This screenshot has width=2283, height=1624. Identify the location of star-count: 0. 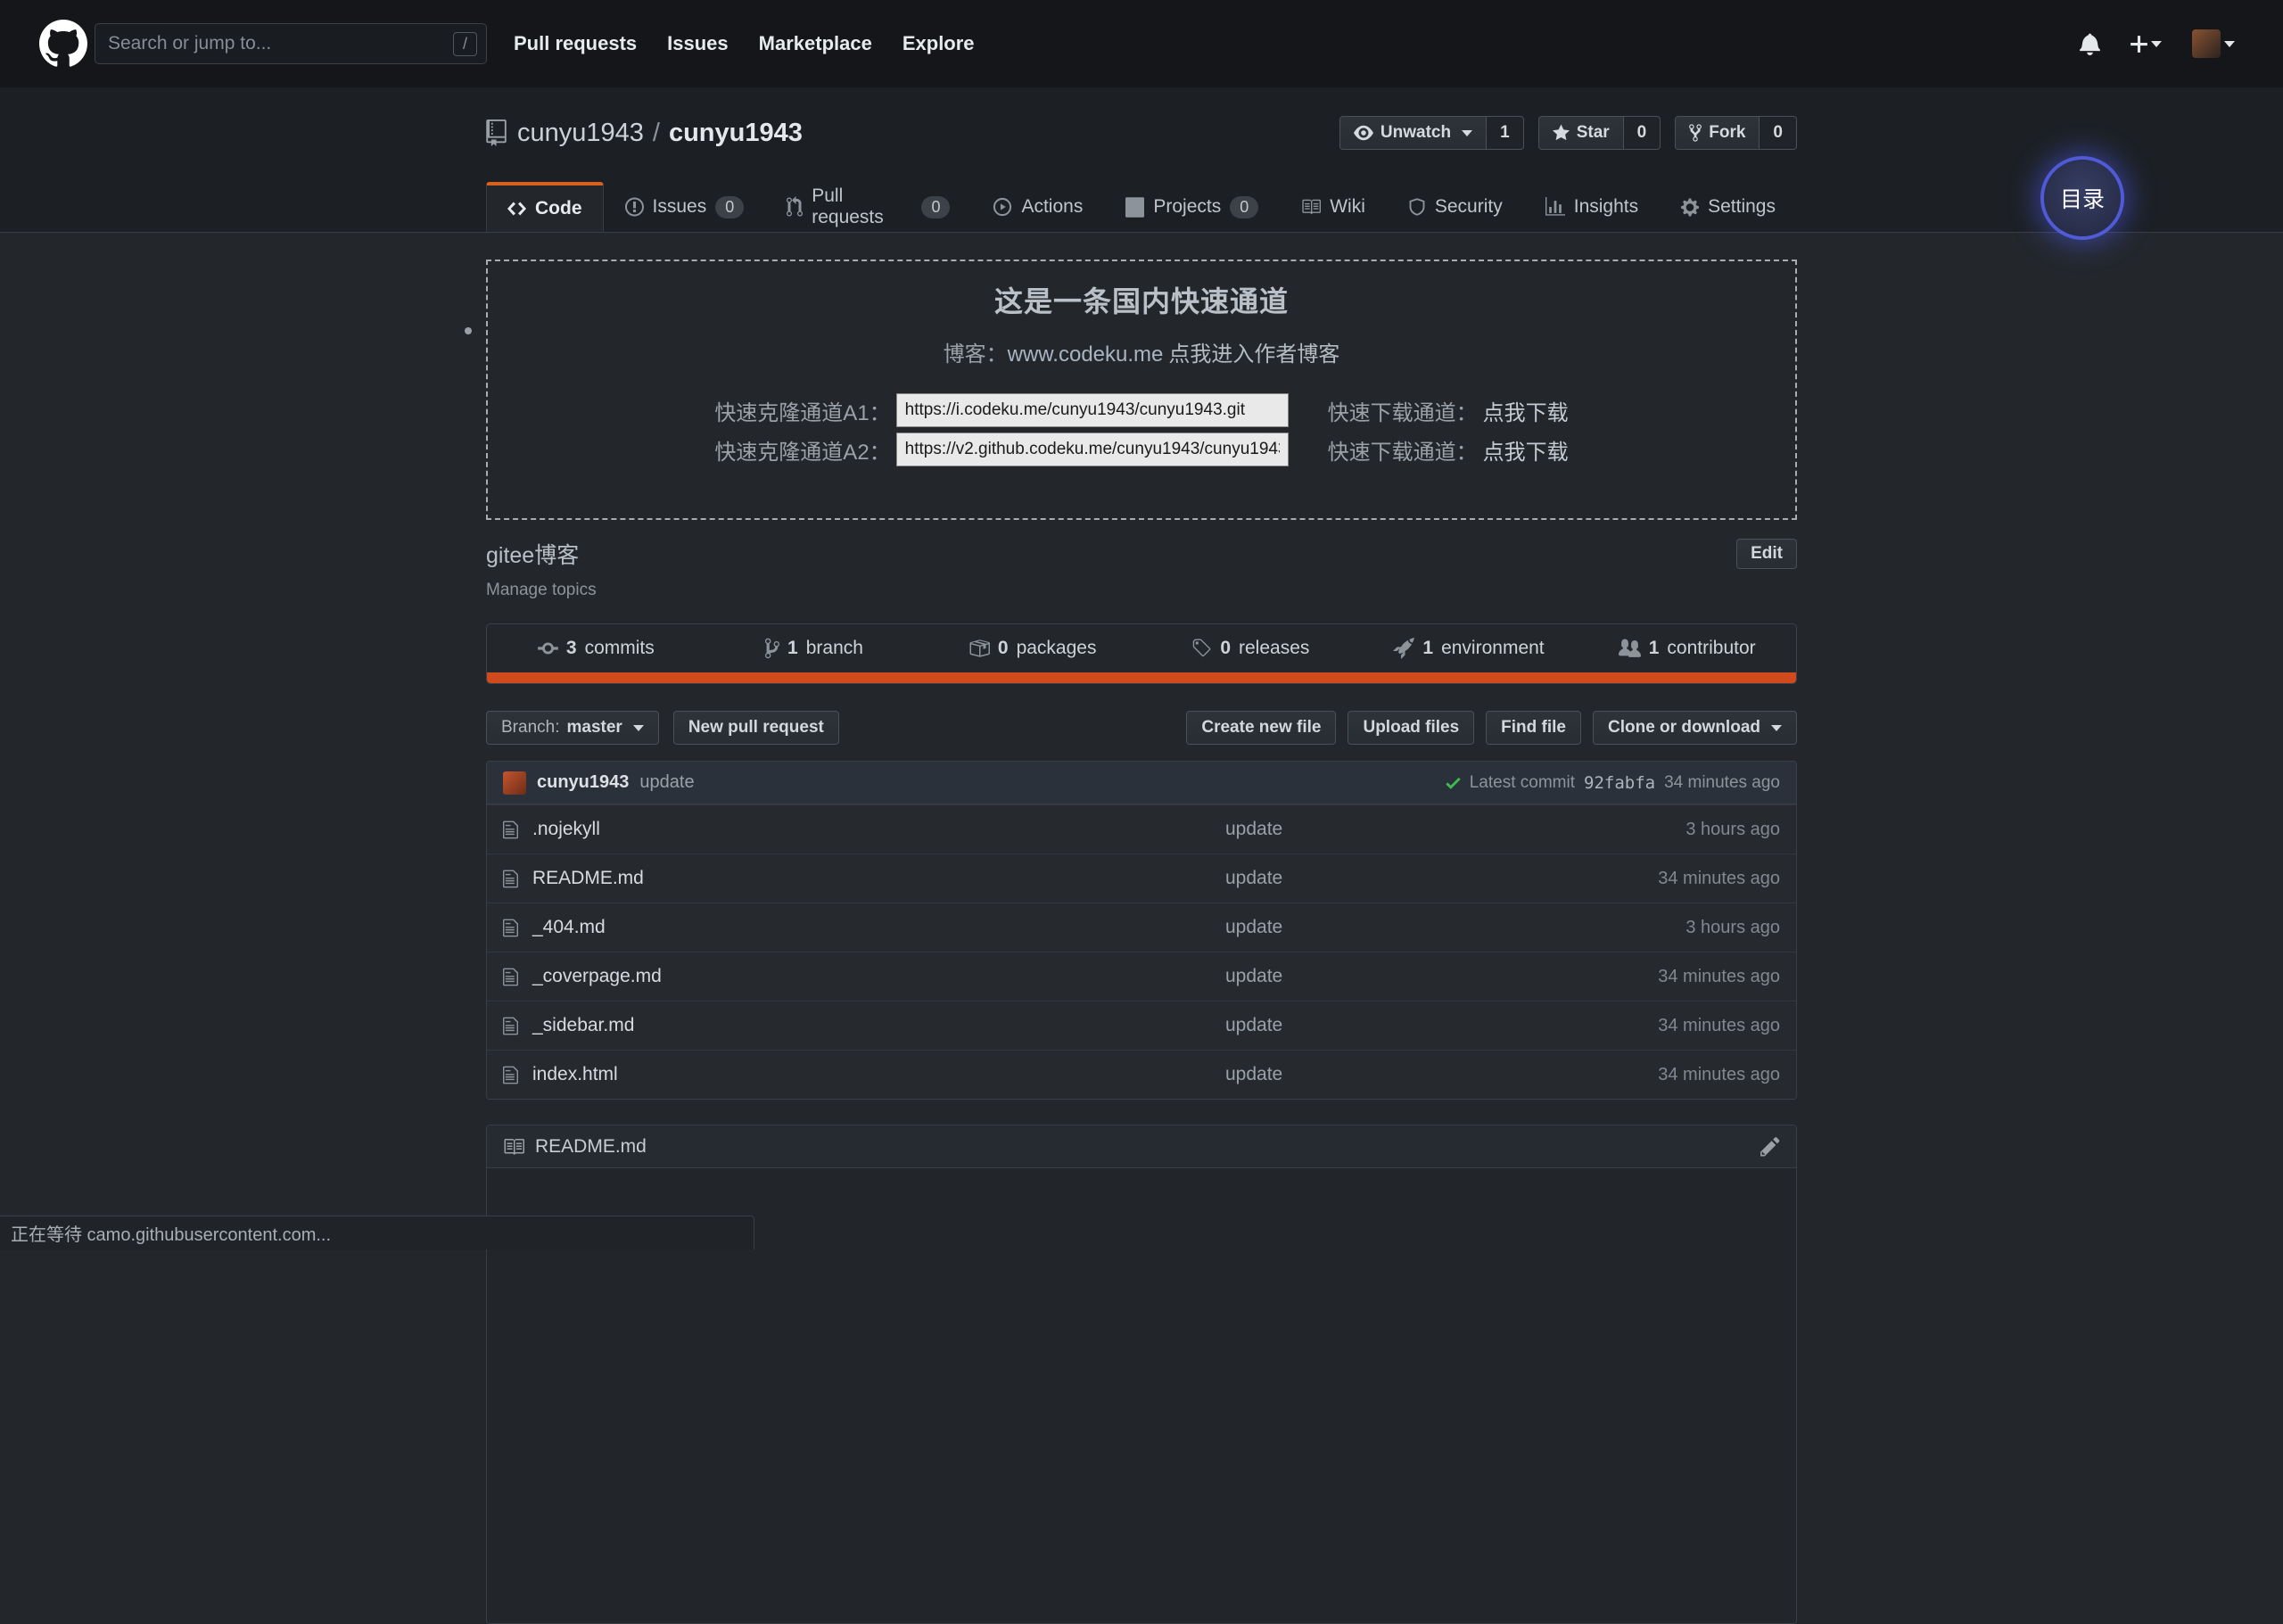
(1642, 133).